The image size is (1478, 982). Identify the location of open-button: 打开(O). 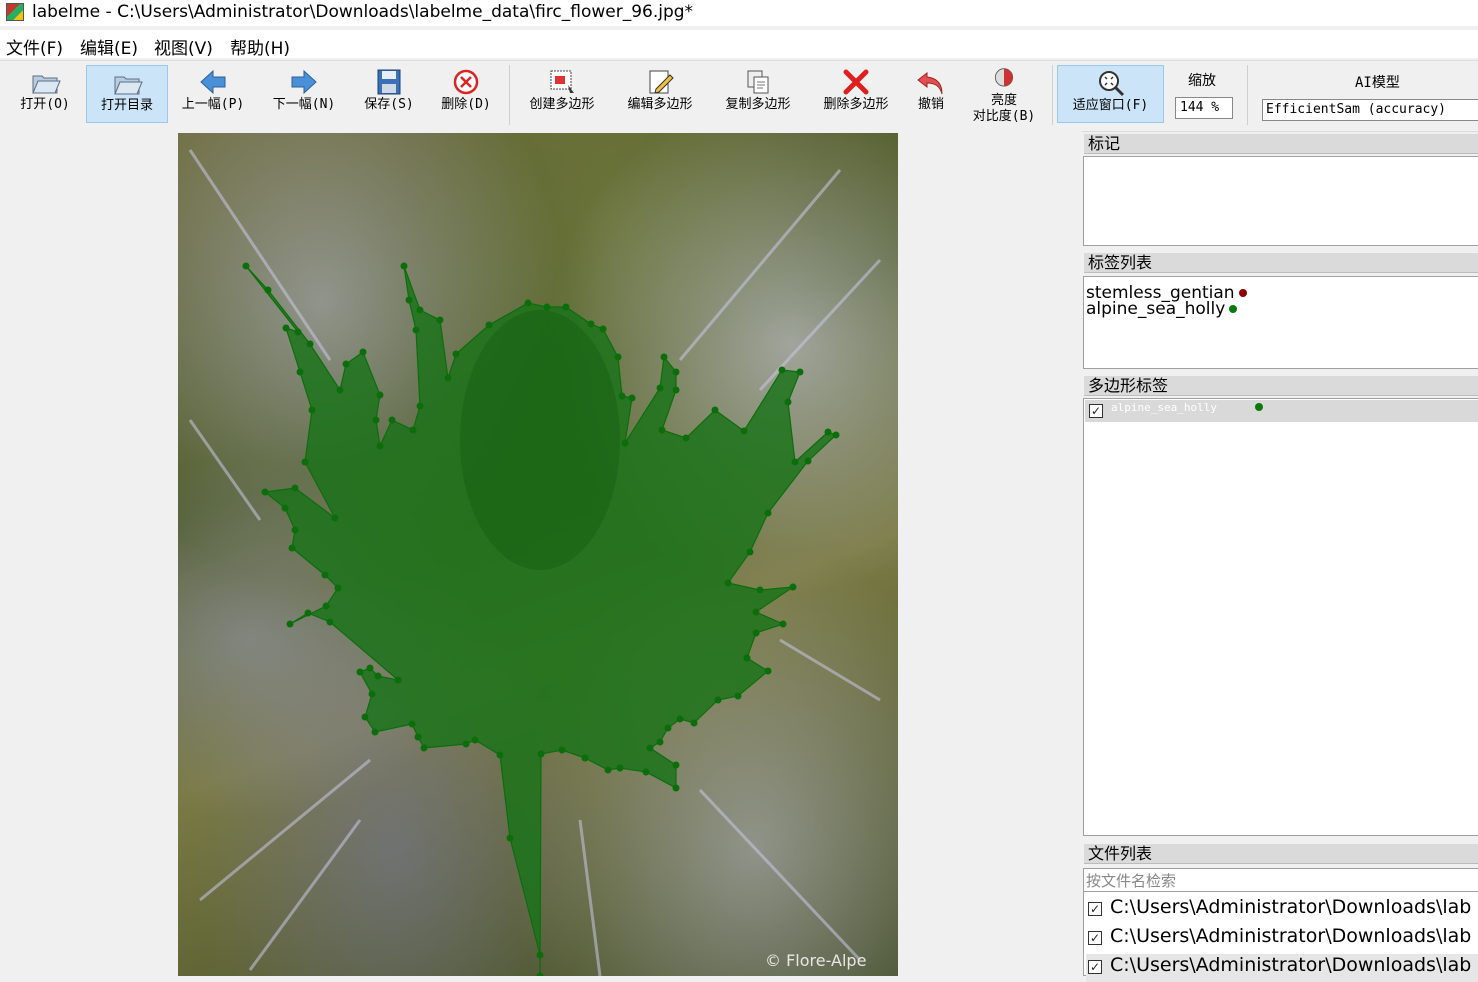
(45, 94).